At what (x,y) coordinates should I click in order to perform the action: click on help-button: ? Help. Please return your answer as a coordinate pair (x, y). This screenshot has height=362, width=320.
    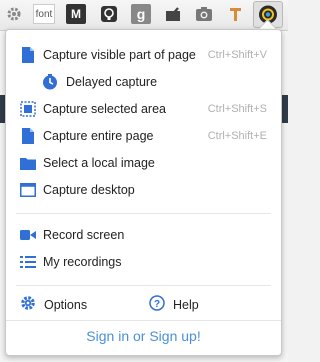
    Looking at the image, I should click on (174, 305).